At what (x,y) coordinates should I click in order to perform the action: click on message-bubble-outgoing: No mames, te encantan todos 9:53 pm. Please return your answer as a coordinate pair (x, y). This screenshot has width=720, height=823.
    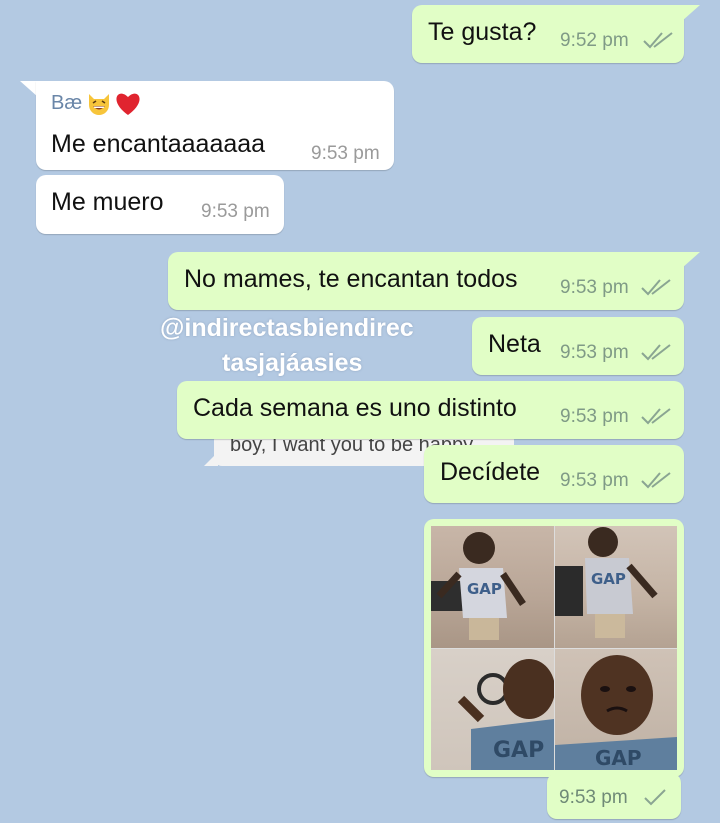
    Looking at the image, I should click on (426, 281).